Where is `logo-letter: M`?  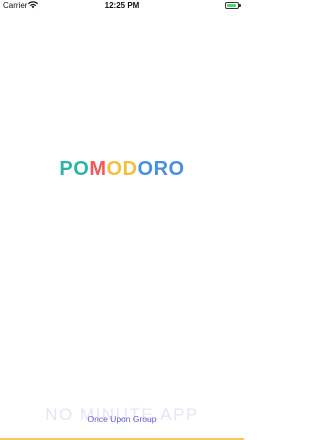
logo-letter: M is located at coordinates (98, 169).